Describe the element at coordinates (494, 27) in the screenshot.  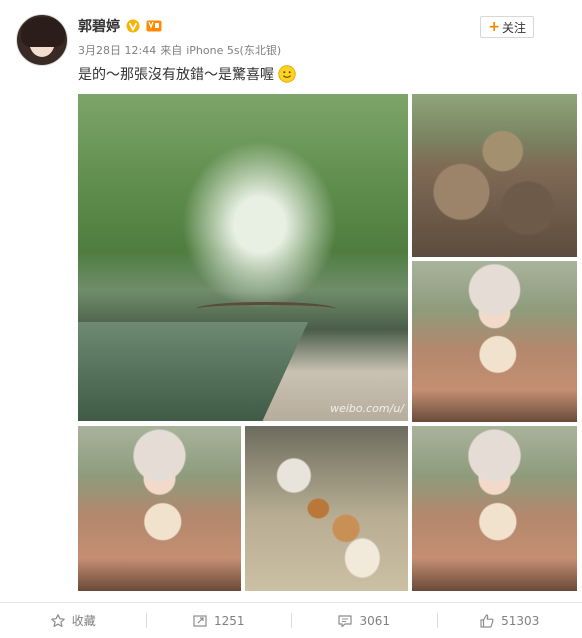
I see `plus-icon: +` at that location.